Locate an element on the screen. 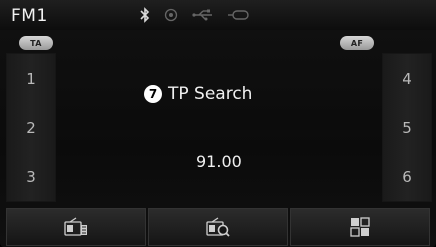 Image resolution: width=436 pixels, height=247 pixels. band-label: FM1 is located at coordinates (29, 16).